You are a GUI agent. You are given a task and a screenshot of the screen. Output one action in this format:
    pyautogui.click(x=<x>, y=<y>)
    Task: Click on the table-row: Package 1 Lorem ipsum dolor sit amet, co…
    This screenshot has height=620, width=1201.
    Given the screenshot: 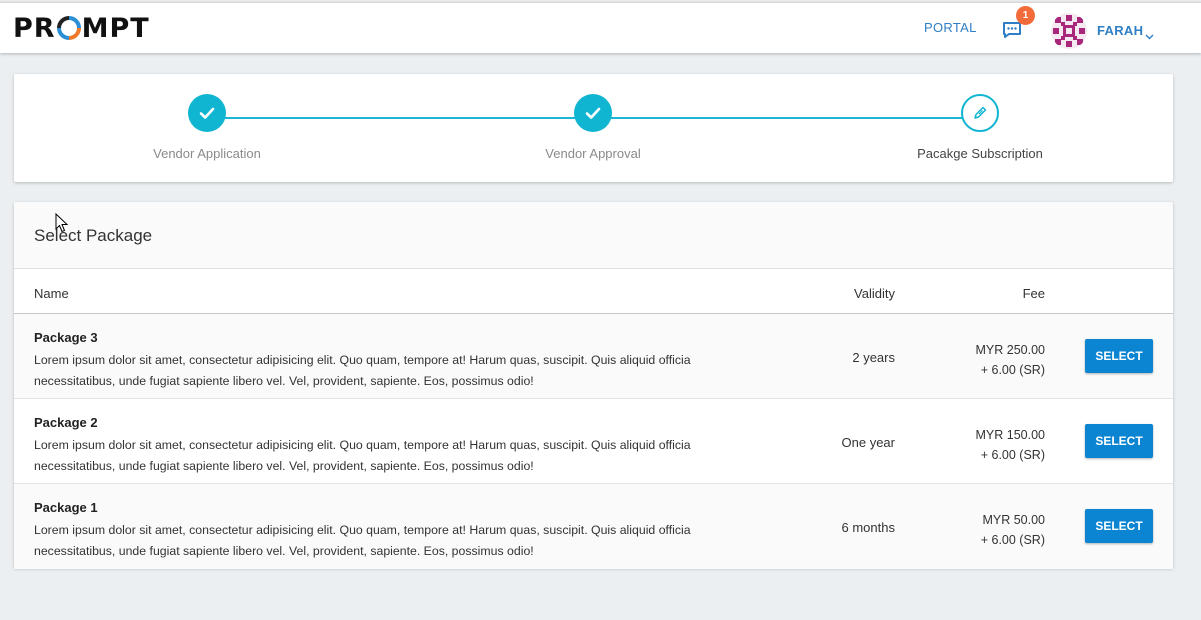 What is the action you would take?
    pyautogui.click(x=593, y=526)
    